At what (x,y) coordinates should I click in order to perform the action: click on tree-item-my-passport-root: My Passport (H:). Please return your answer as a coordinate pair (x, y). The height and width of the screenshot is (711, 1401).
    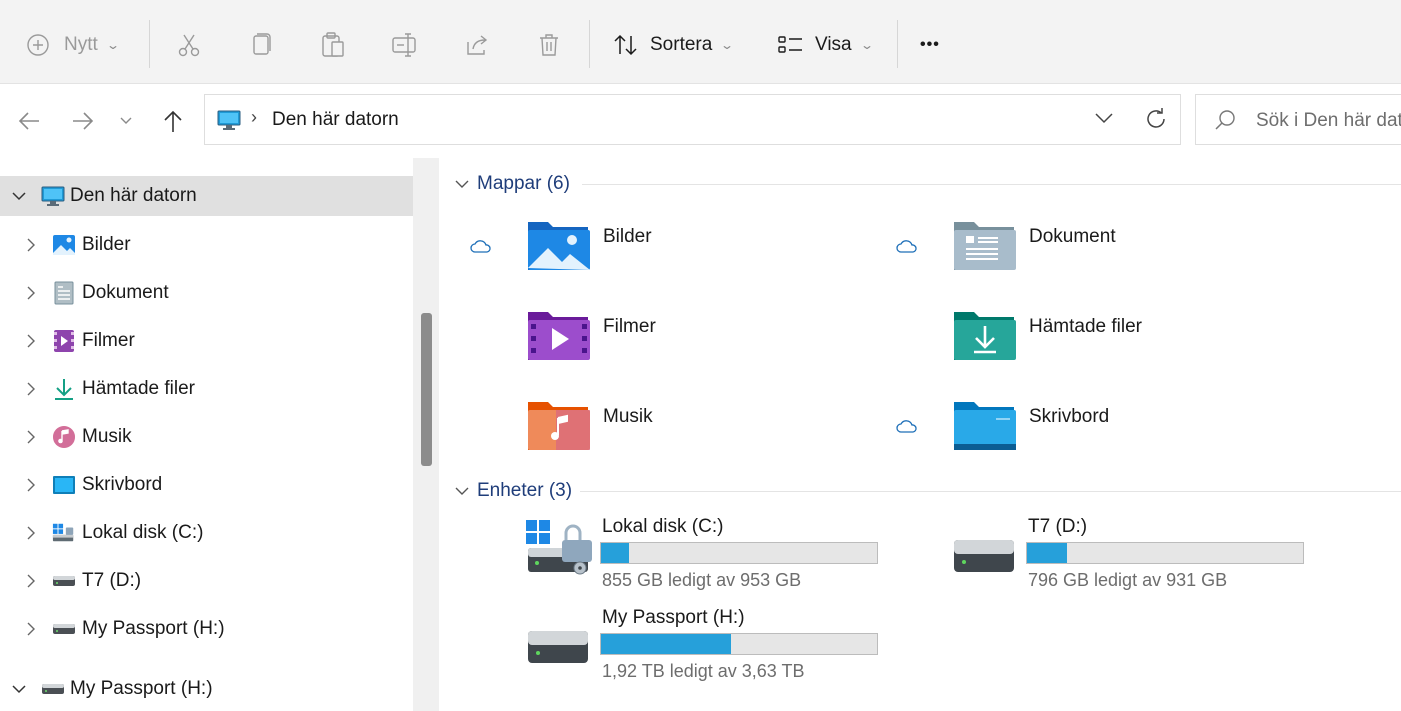
    Looking at the image, I should click on (206, 689).